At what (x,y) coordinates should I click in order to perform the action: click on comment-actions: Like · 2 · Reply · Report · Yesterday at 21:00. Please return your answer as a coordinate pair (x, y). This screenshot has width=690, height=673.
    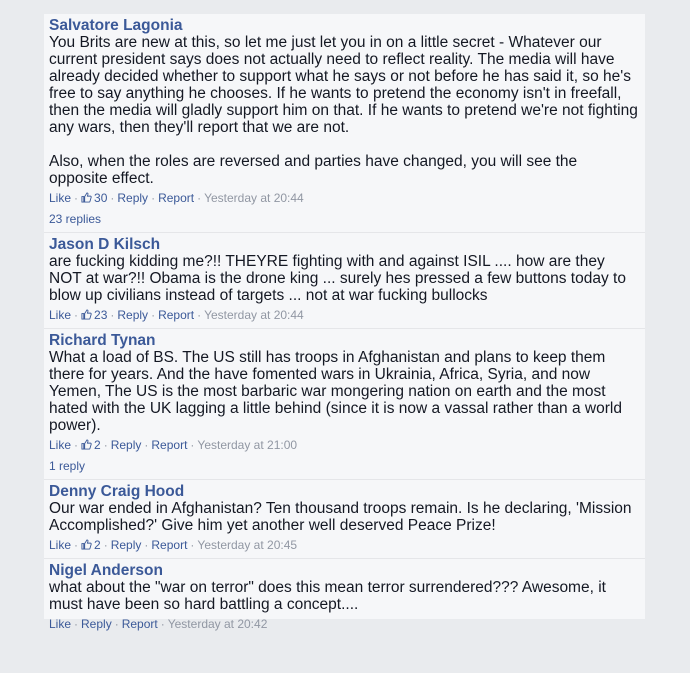
    Looking at the image, I should click on (344, 445).